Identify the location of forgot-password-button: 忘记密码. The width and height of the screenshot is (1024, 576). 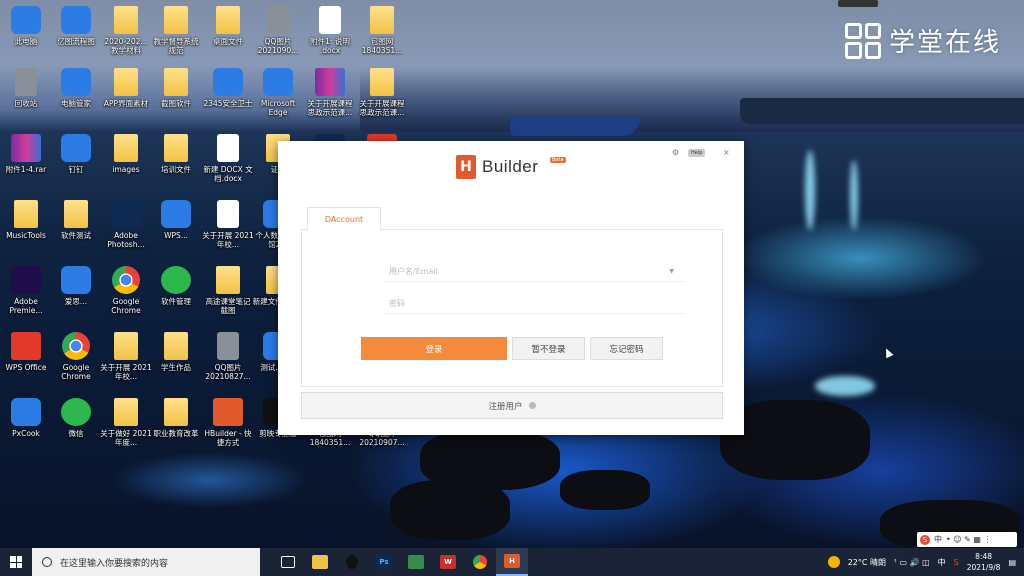
(626, 348).